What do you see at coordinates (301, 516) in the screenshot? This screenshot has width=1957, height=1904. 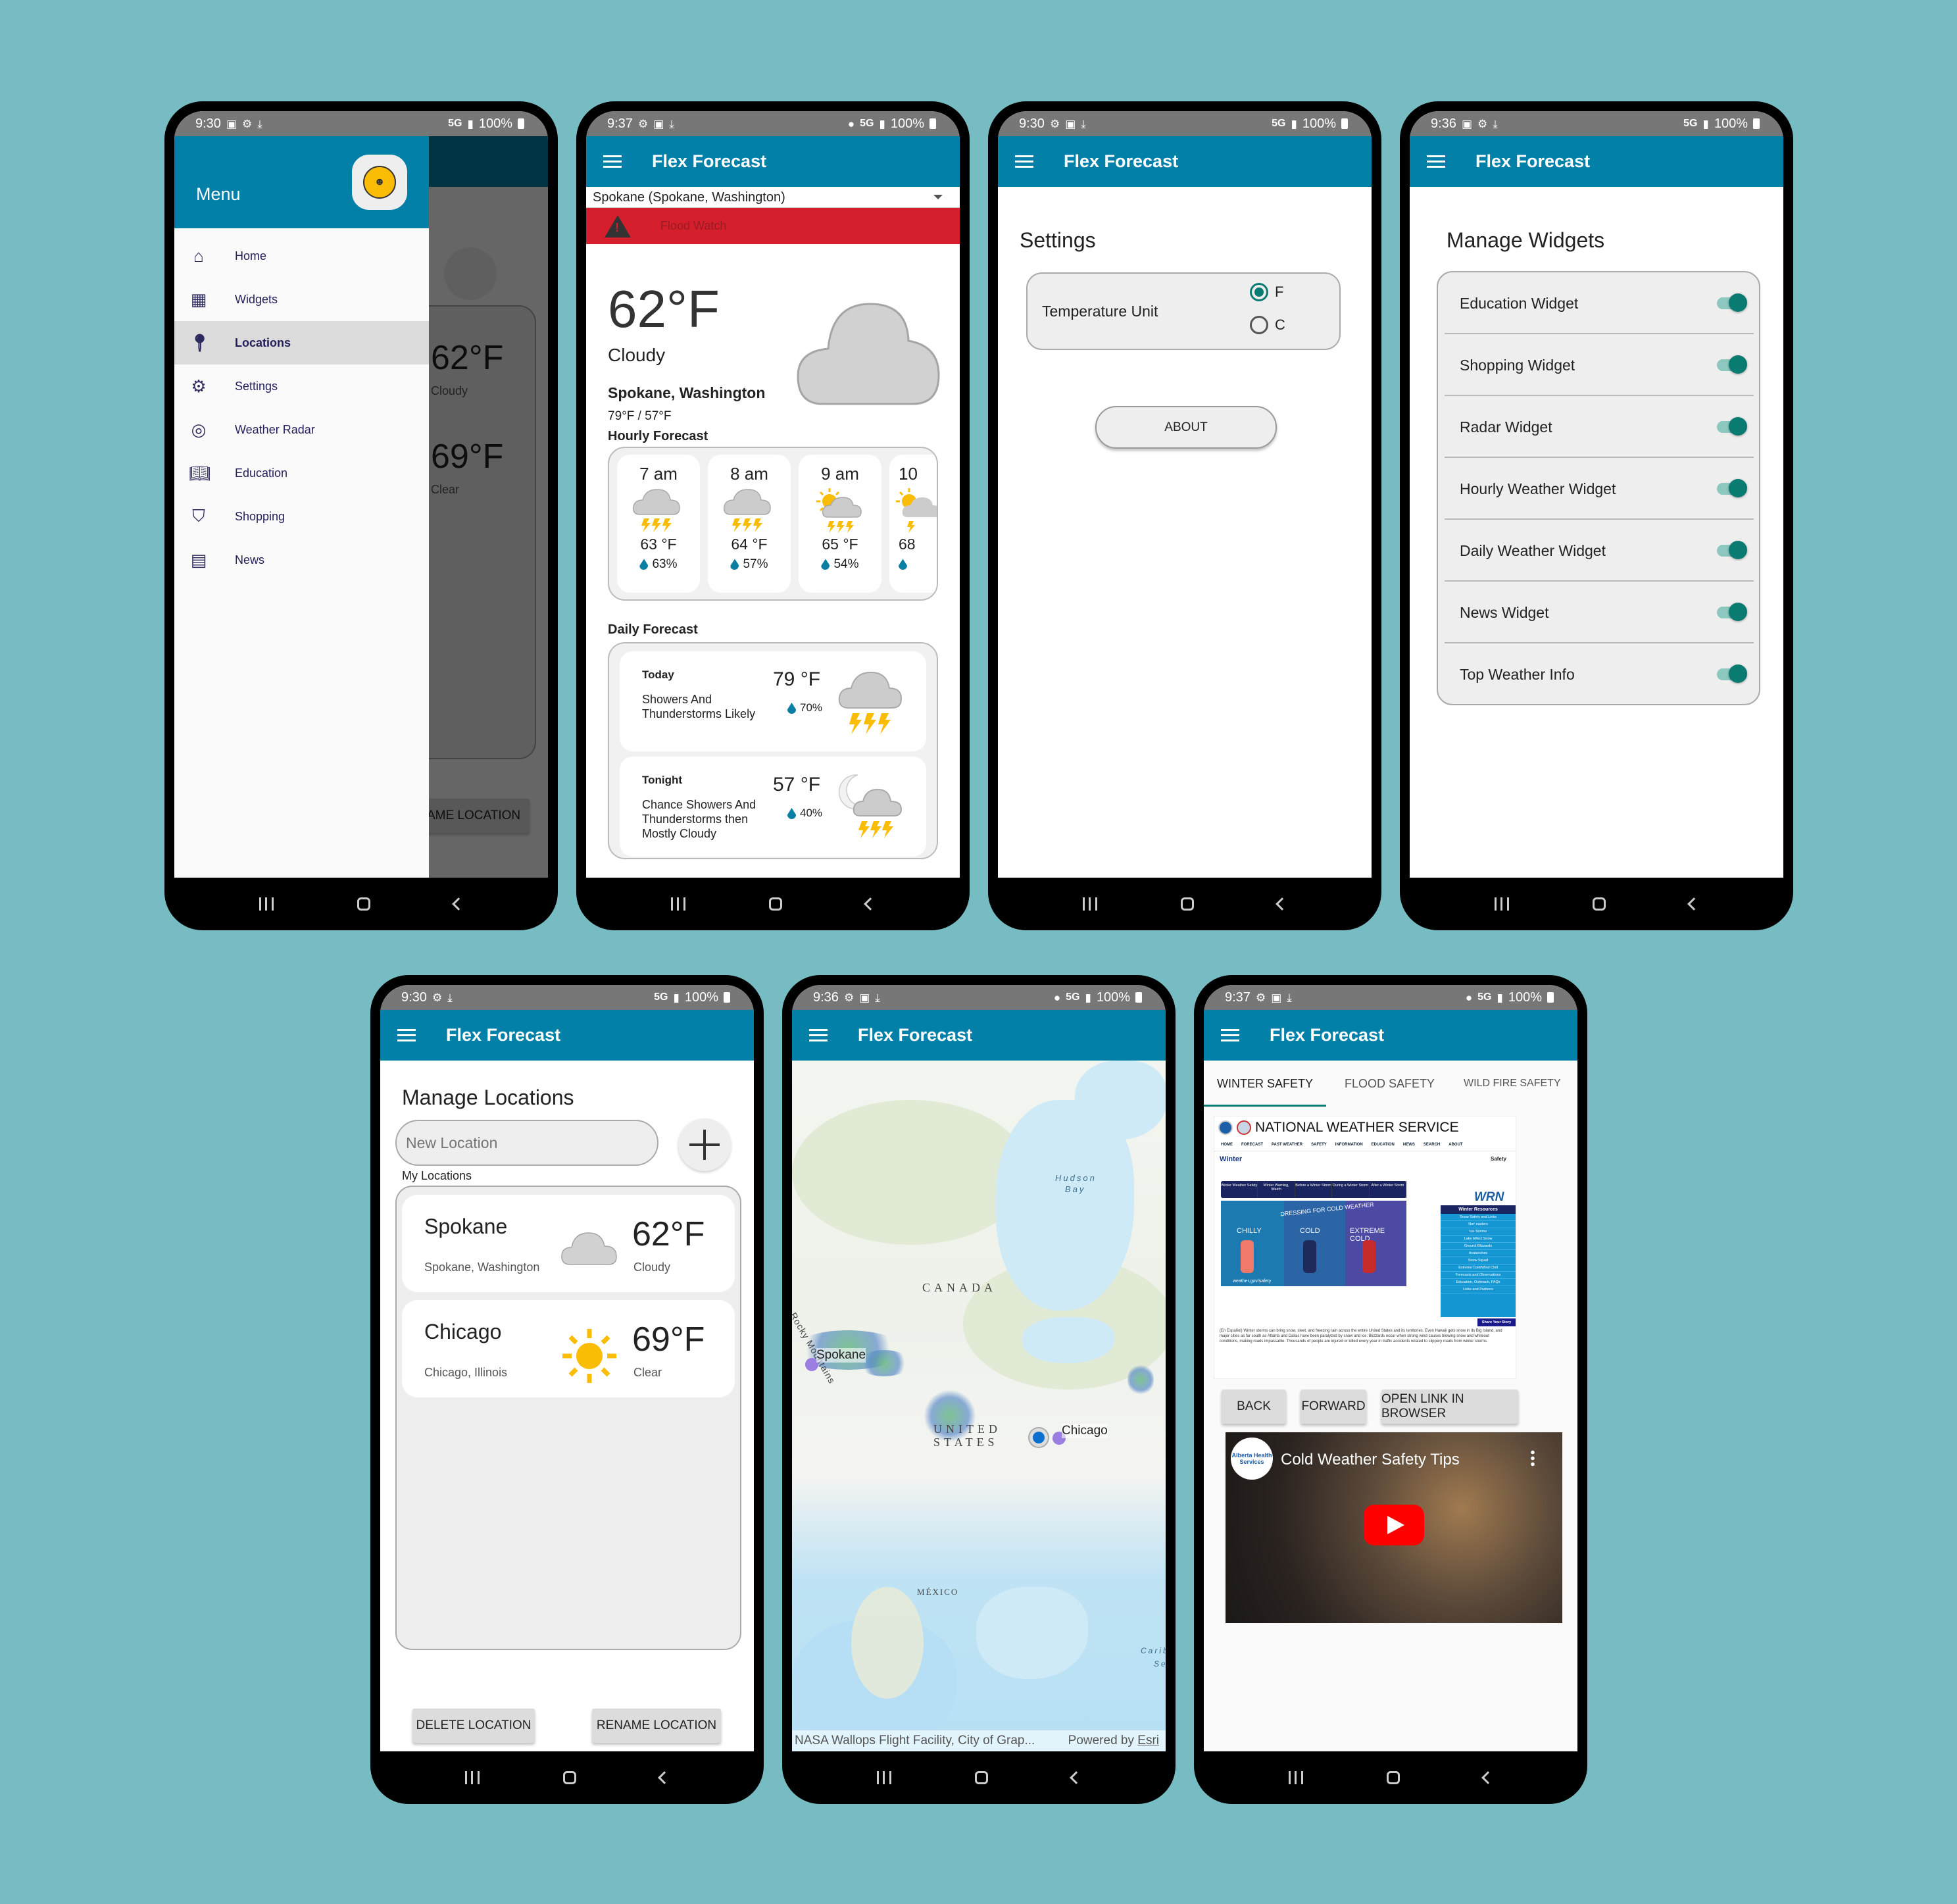 I see `menu-item-shopping: ⛉ Shopping` at bounding box center [301, 516].